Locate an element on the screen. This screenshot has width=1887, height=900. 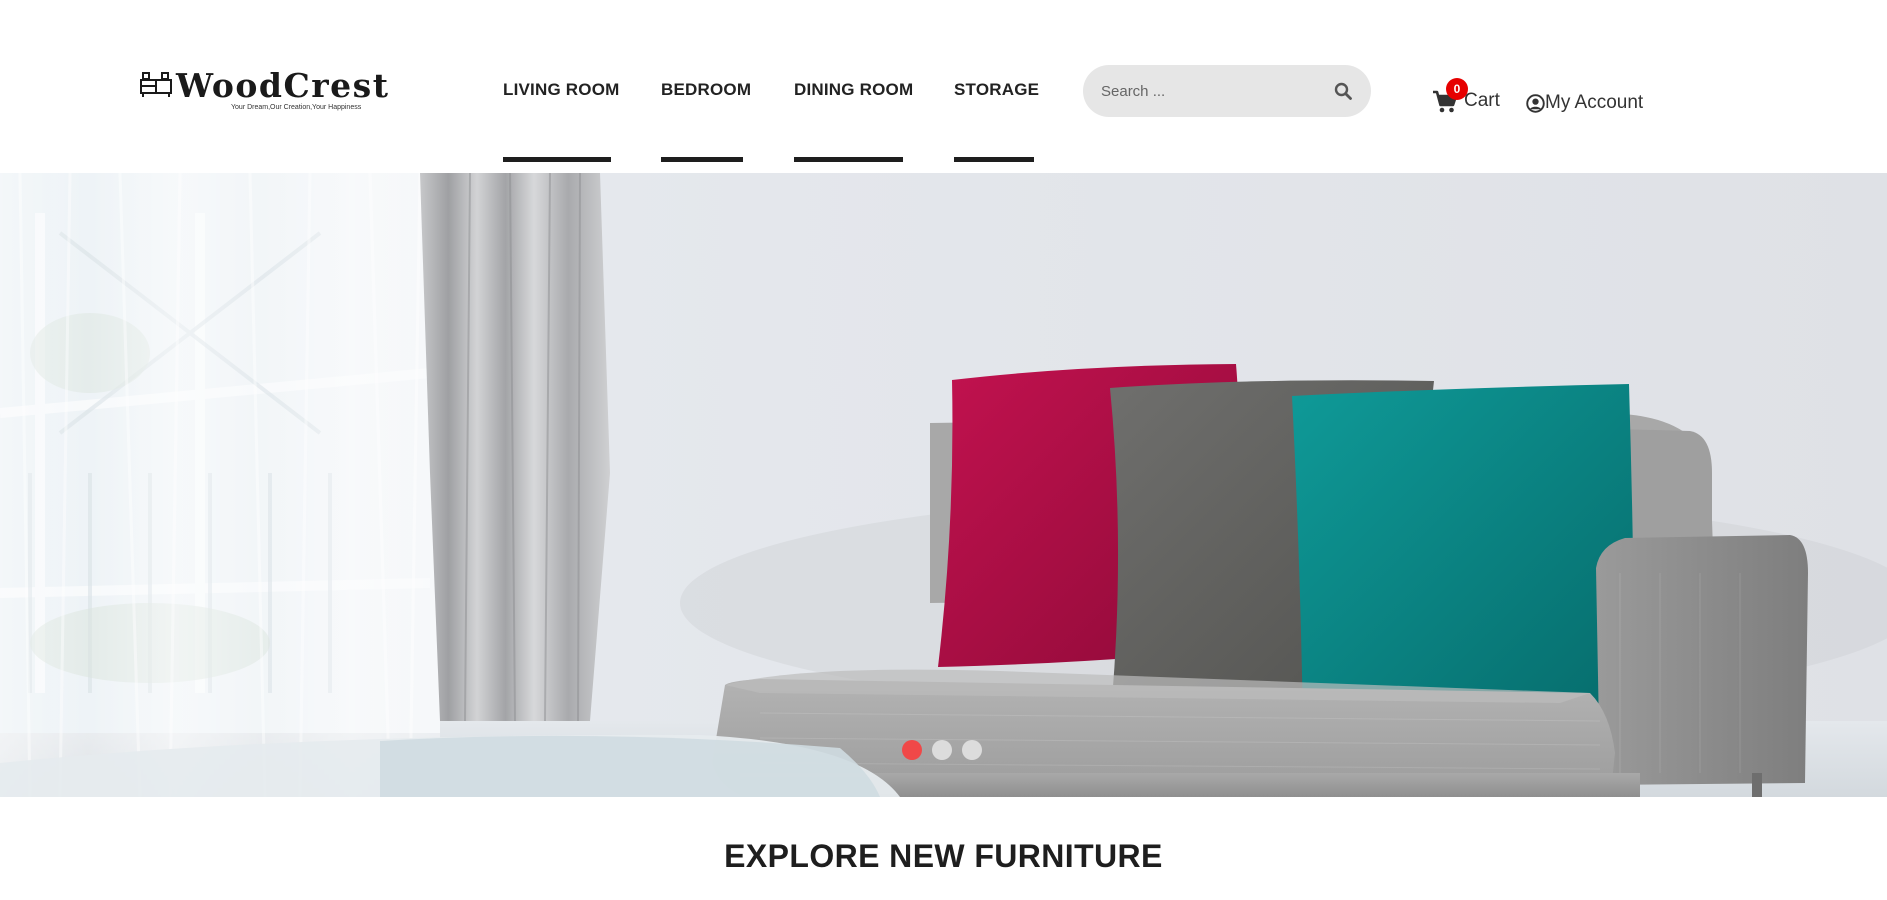
nav-item-label: BEDROOM is located at coordinates (706, 89).